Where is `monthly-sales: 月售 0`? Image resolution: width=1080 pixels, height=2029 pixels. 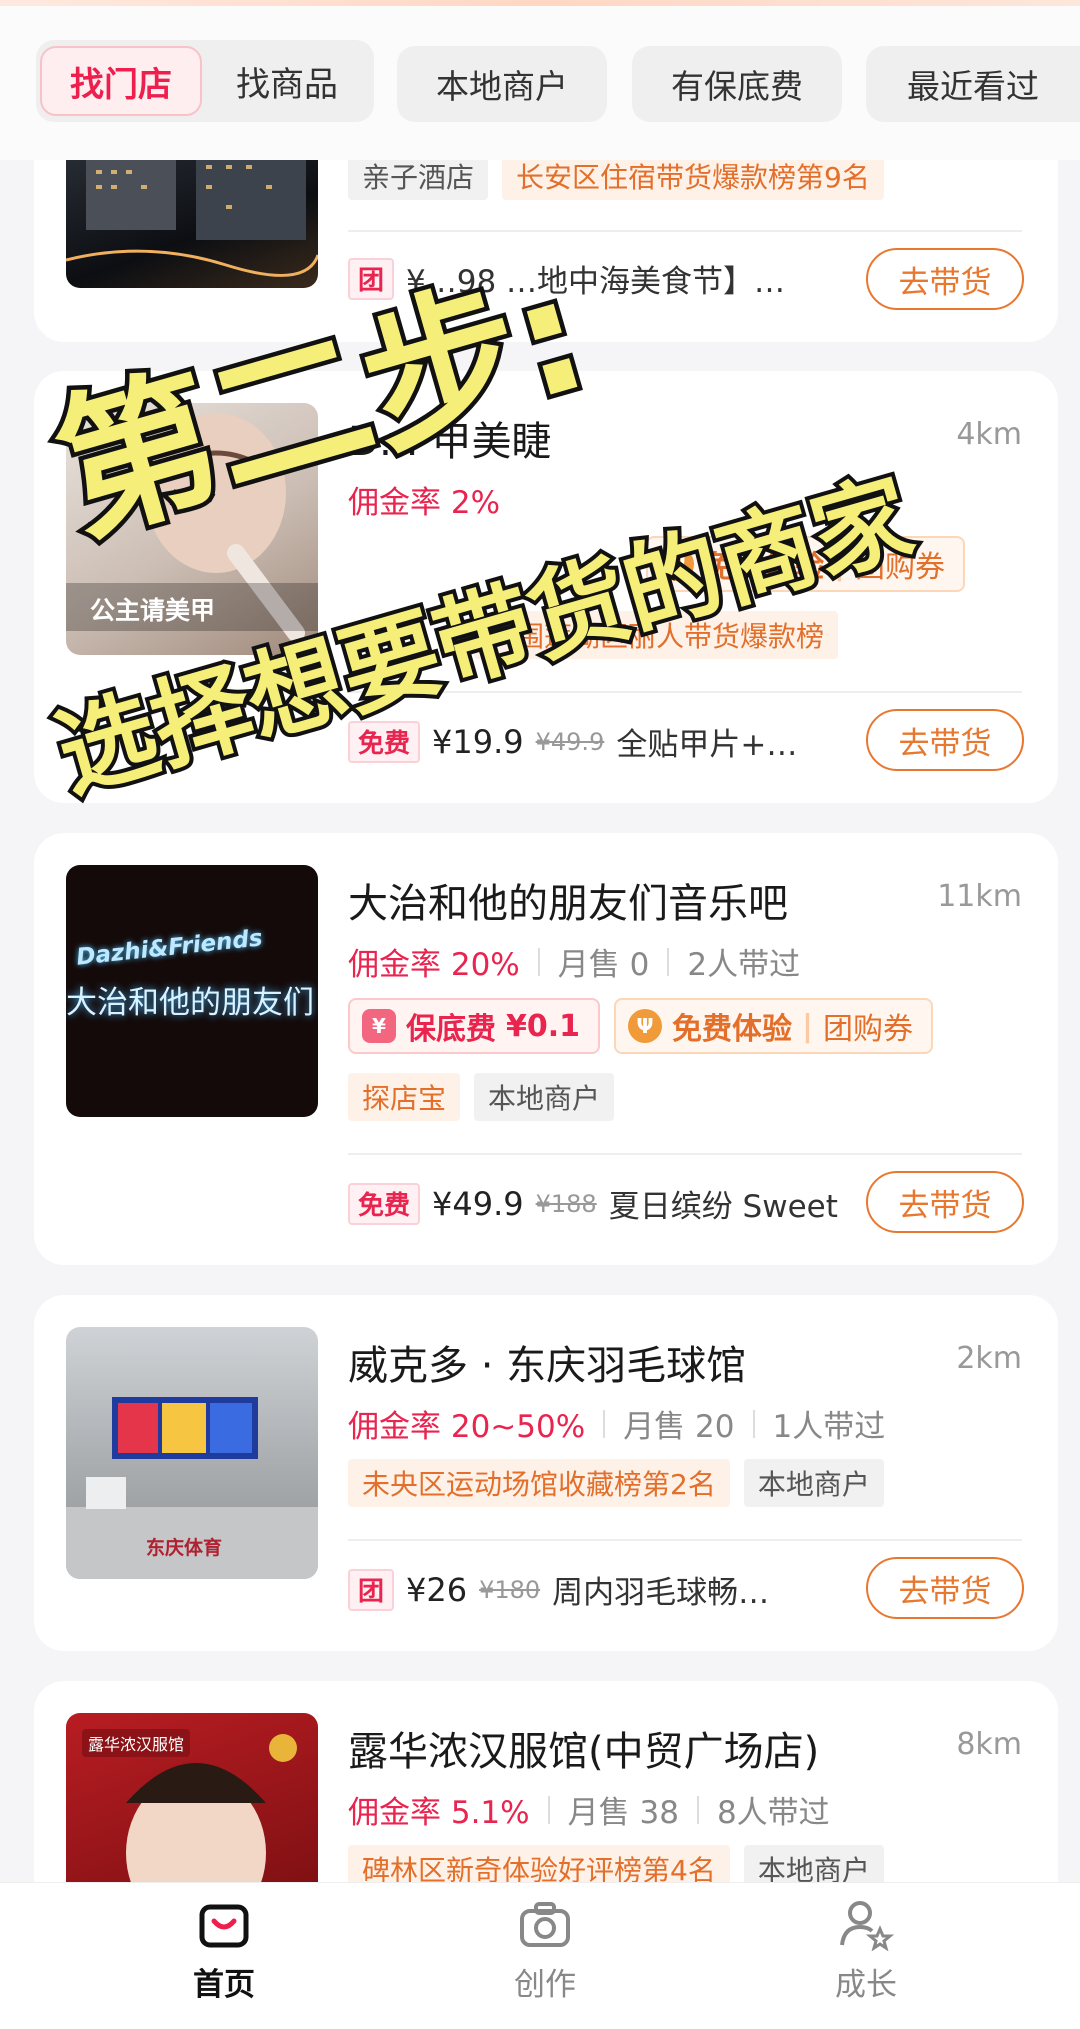 monthly-sales: 月售 0 is located at coordinates (603, 965).